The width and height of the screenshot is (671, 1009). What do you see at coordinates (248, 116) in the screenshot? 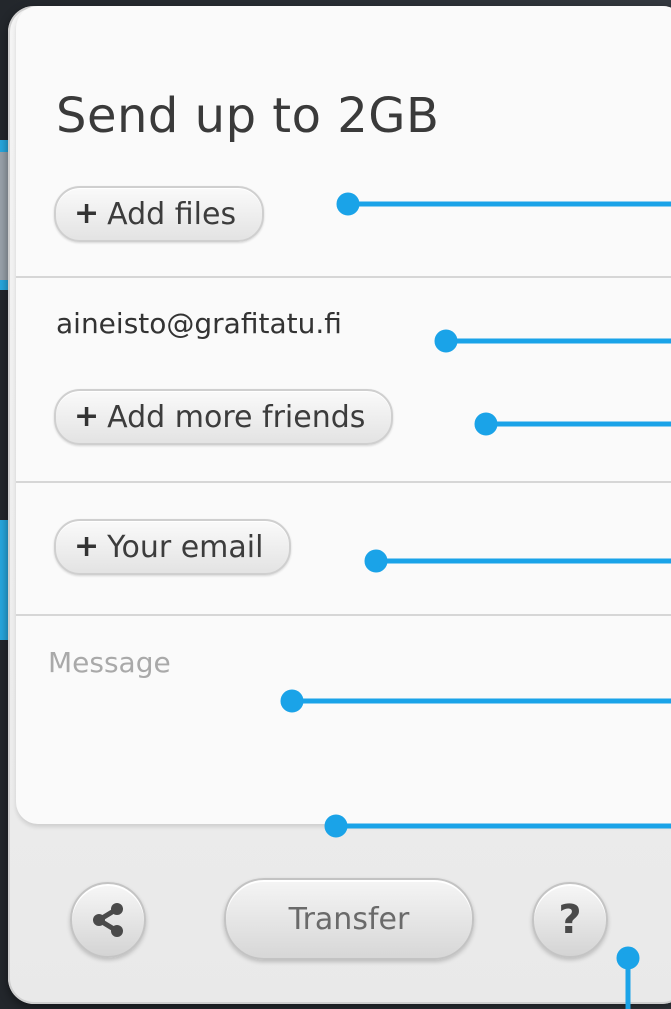
I see `page-title: Send up to 2GB` at bounding box center [248, 116].